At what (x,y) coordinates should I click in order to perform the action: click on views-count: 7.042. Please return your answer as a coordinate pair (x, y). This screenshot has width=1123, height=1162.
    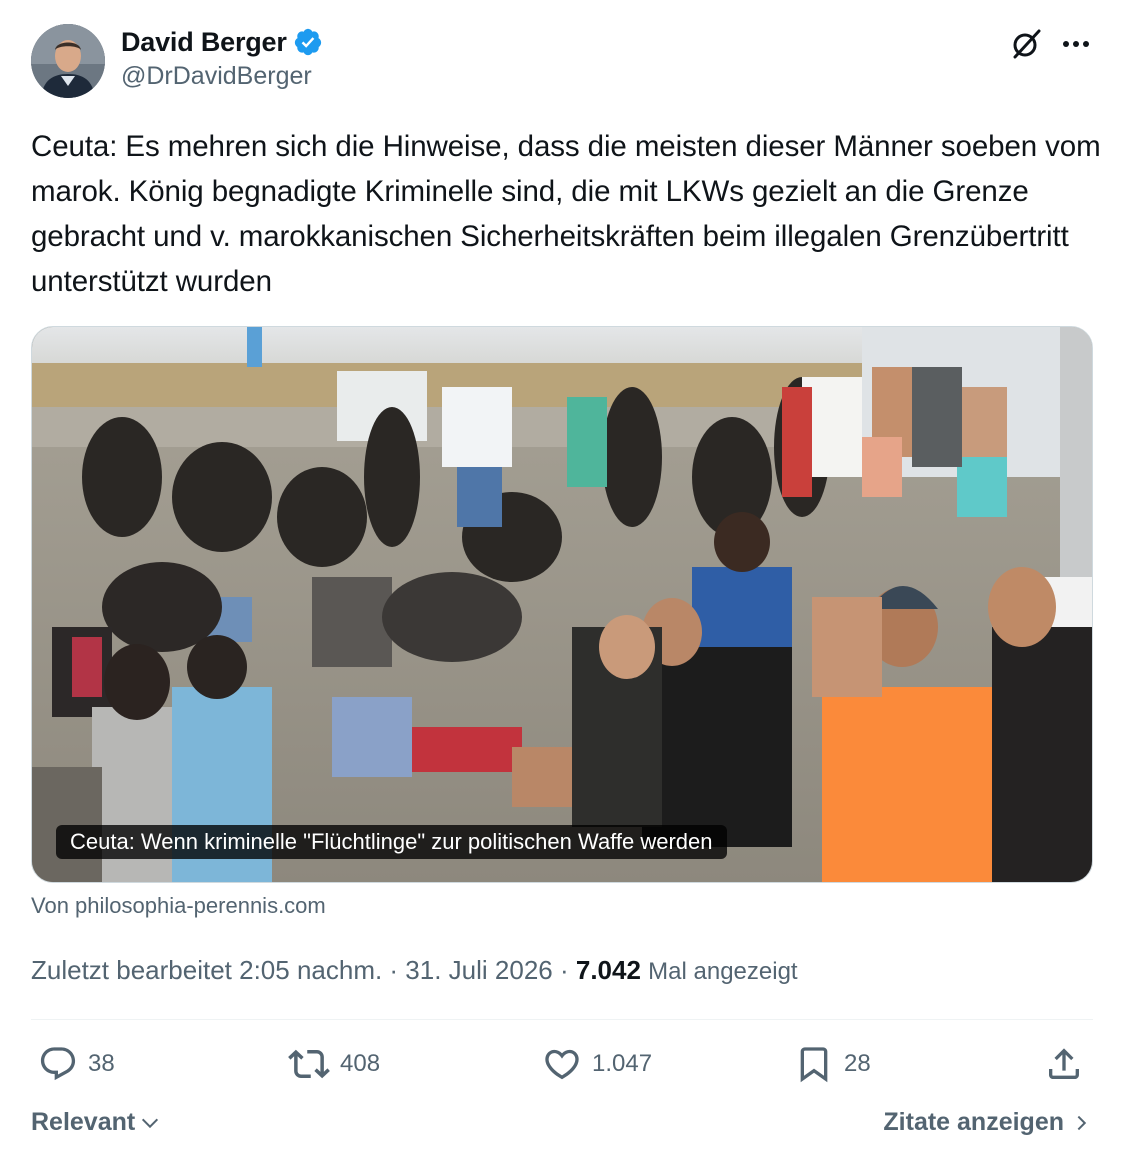
    Looking at the image, I should click on (608, 970).